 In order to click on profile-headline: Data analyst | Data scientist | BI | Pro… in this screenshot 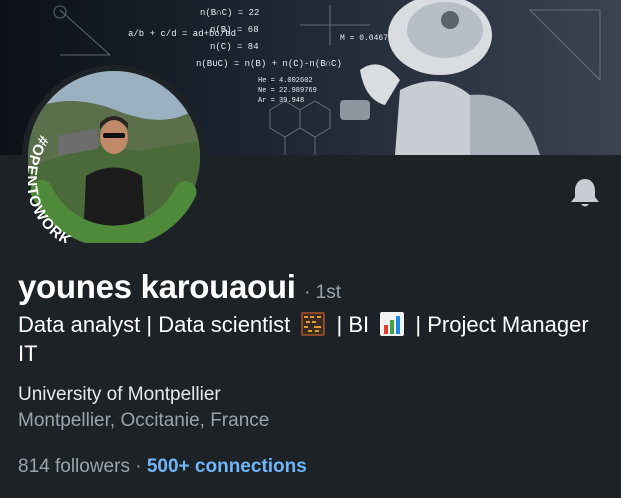, I will do `click(313, 339)`.